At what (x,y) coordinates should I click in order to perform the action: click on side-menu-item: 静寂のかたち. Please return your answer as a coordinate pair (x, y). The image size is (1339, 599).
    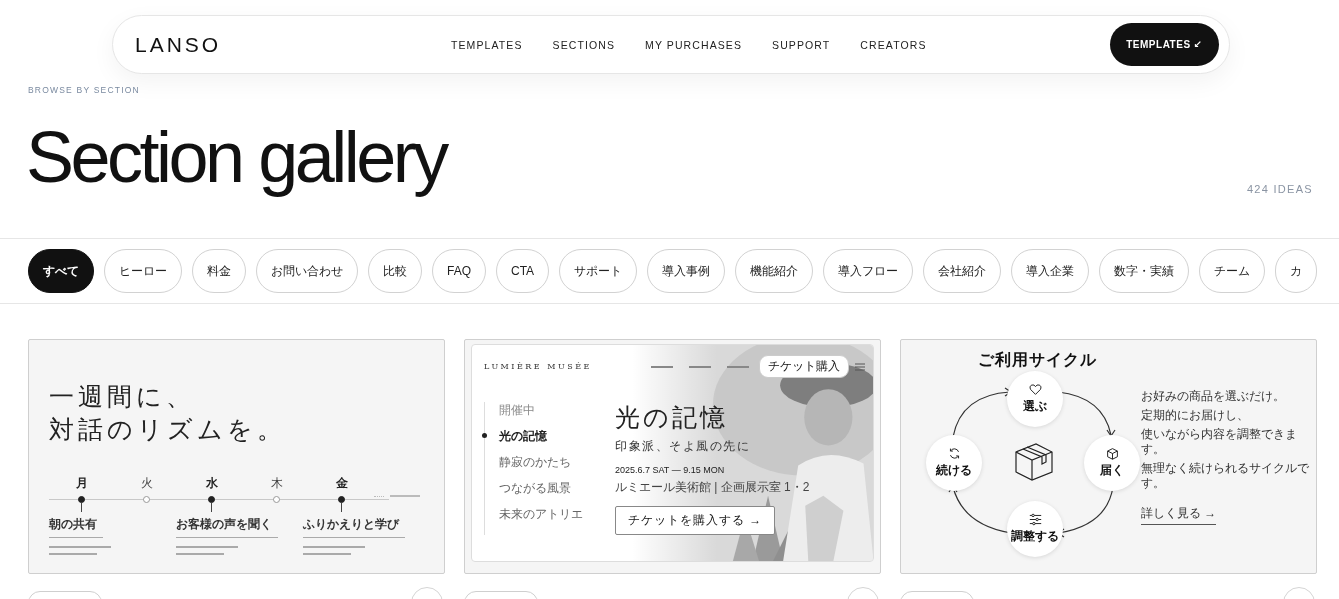
    Looking at the image, I should click on (535, 462).